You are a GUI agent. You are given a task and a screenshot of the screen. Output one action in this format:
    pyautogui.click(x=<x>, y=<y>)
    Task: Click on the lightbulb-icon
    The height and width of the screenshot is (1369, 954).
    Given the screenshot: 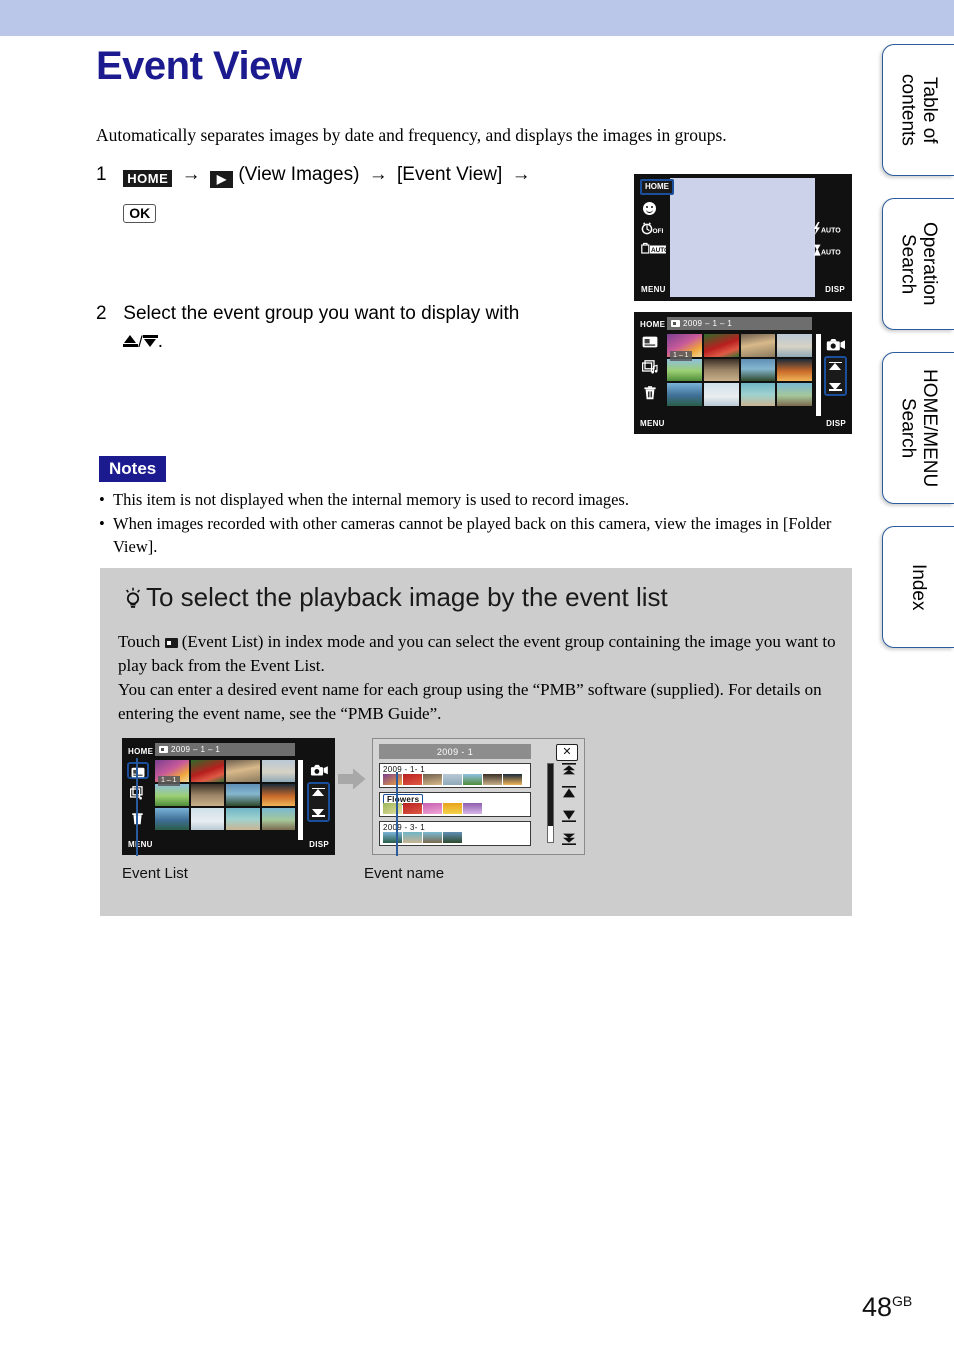 What is the action you would take?
    pyautogui.click(x=133, y=598)
    